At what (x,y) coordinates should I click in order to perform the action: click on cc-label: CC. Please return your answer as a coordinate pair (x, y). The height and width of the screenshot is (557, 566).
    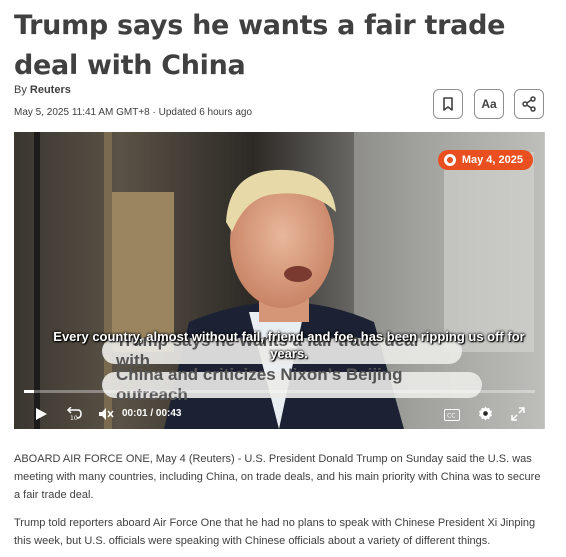
    Looking at the image, I should click on (451, 416).